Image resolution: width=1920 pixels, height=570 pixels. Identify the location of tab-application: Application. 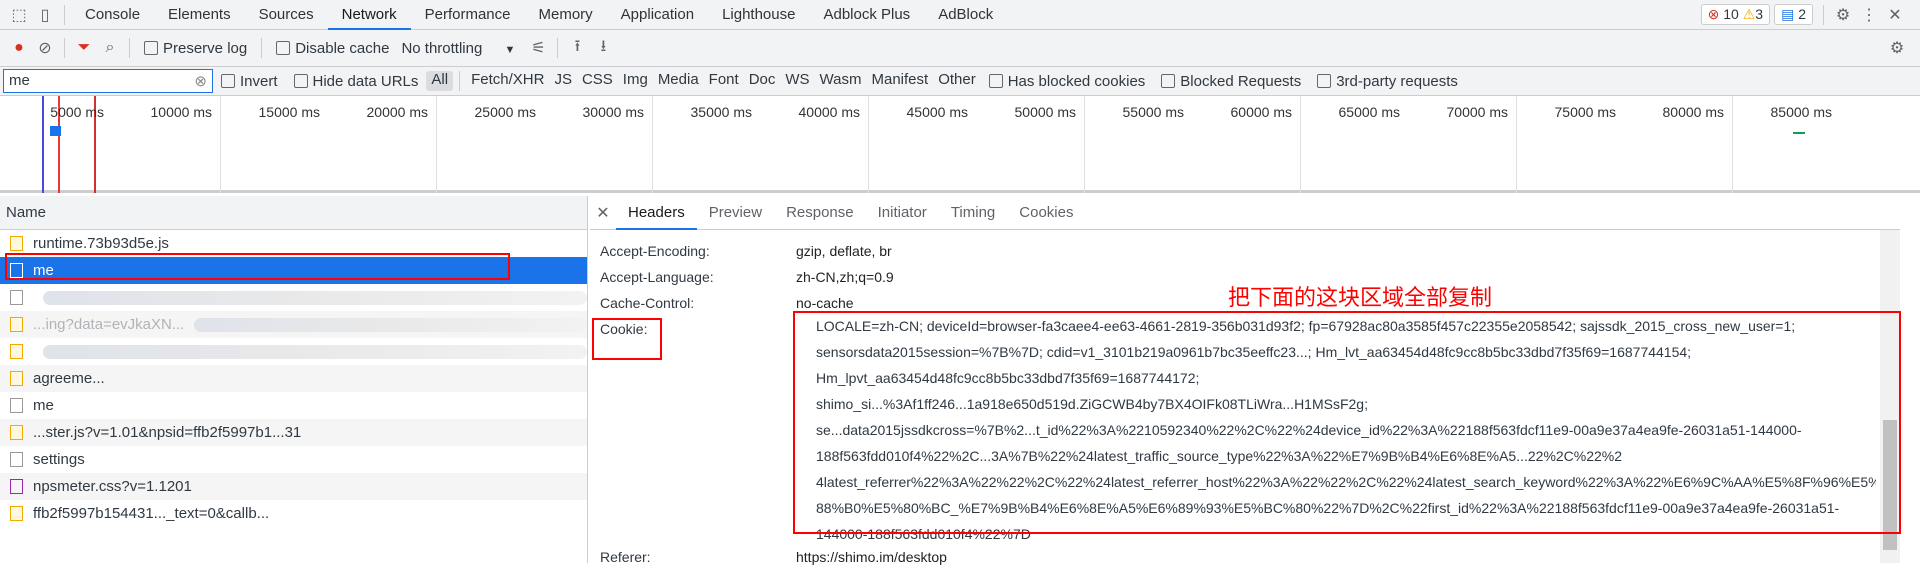
(657, 15).